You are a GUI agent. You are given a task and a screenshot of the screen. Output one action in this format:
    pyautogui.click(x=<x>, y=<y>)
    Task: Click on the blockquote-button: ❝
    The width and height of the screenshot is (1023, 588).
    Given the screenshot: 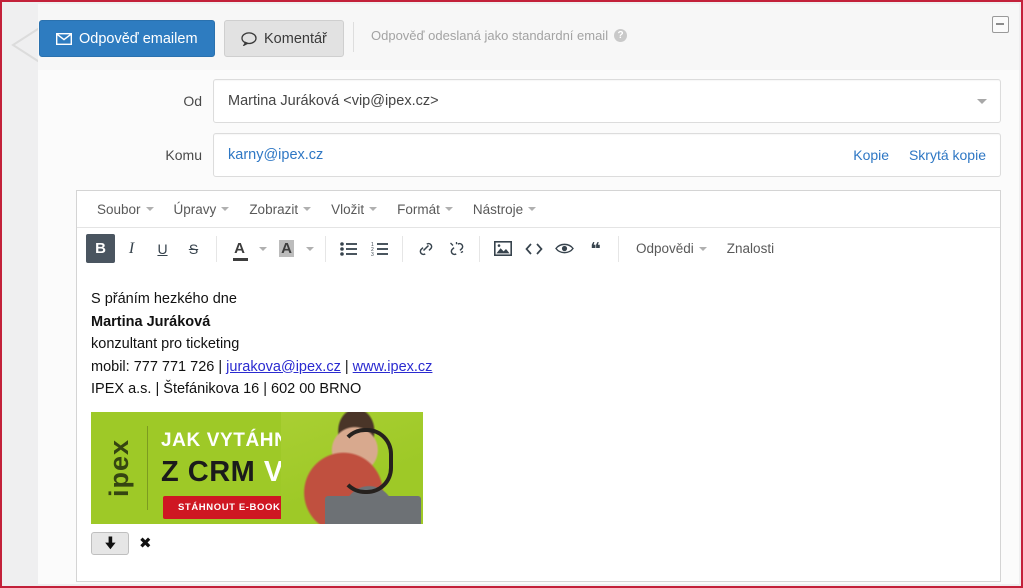 What is the action you would take?
    pyautogui.click(x=595, y=248)
    